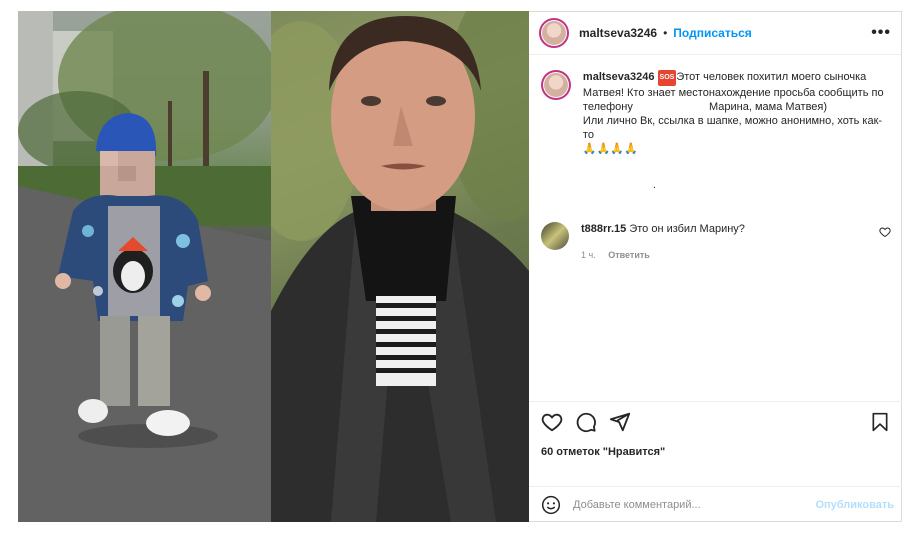 The image size is (920, 534). Describe the element at coordinates (654, 185) in the screenshot. I see `caption-trailing: .` at that location.